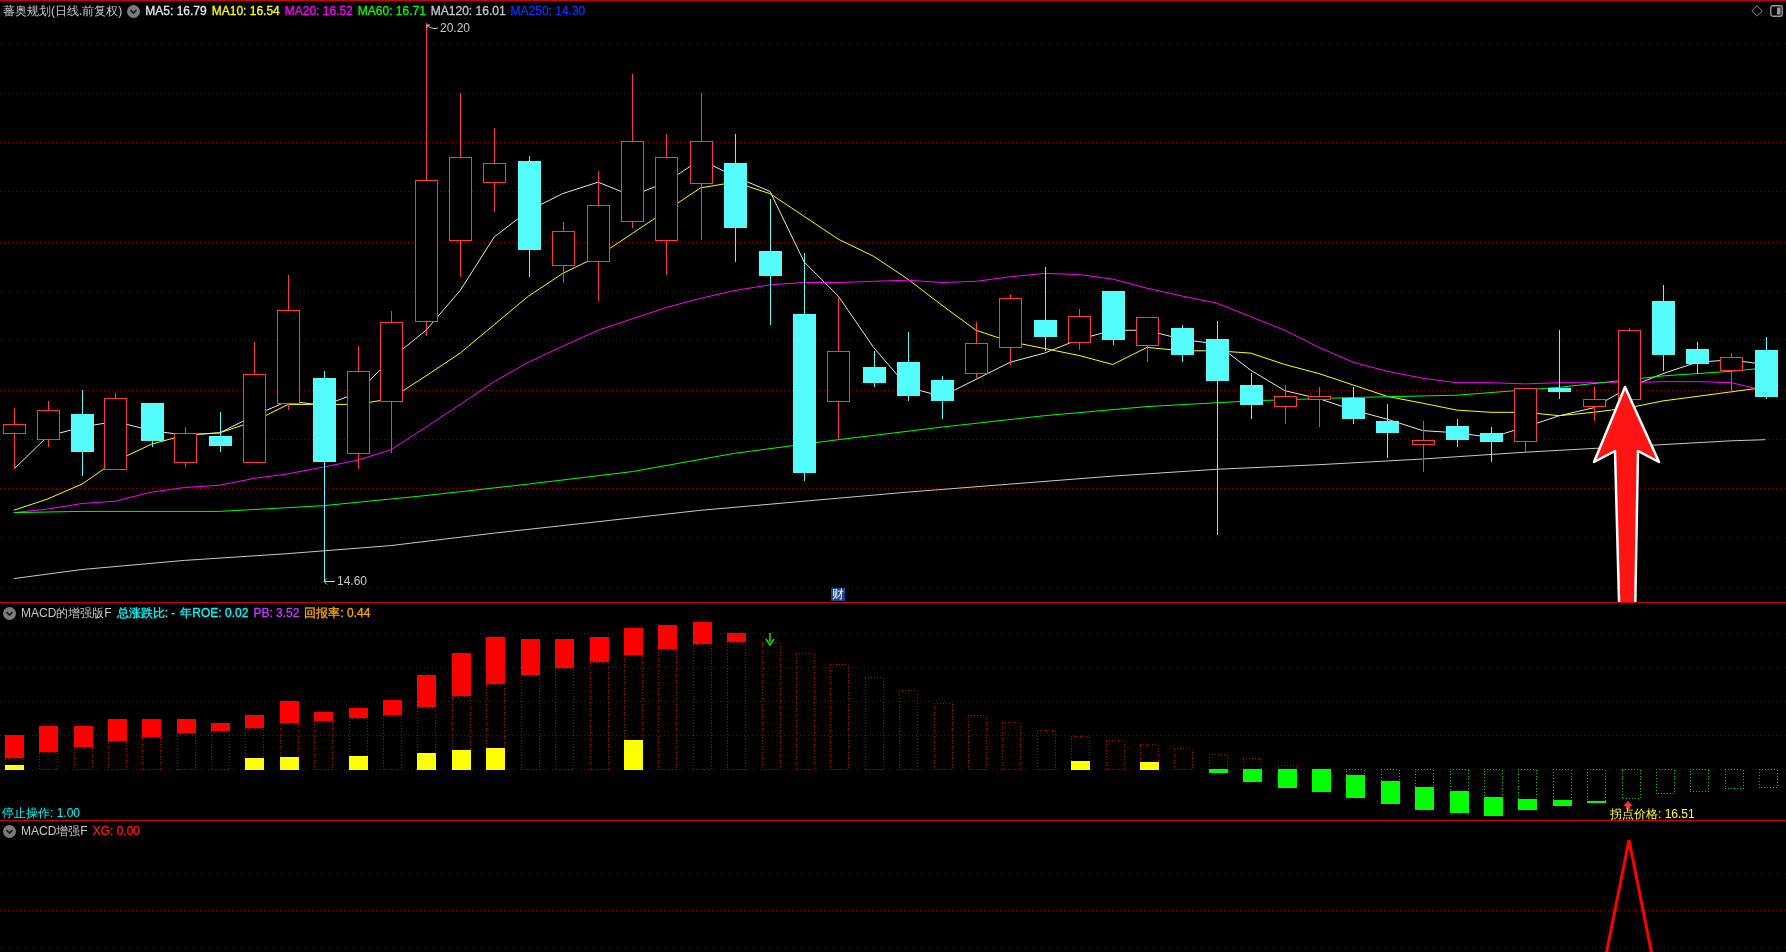 This screenshot has width=1786, height=952. What do you see at coordinates (548, 11) in the screenshot?
I see `moving-average-reading: MA250: 14.30` at bounding box center [548, 11].